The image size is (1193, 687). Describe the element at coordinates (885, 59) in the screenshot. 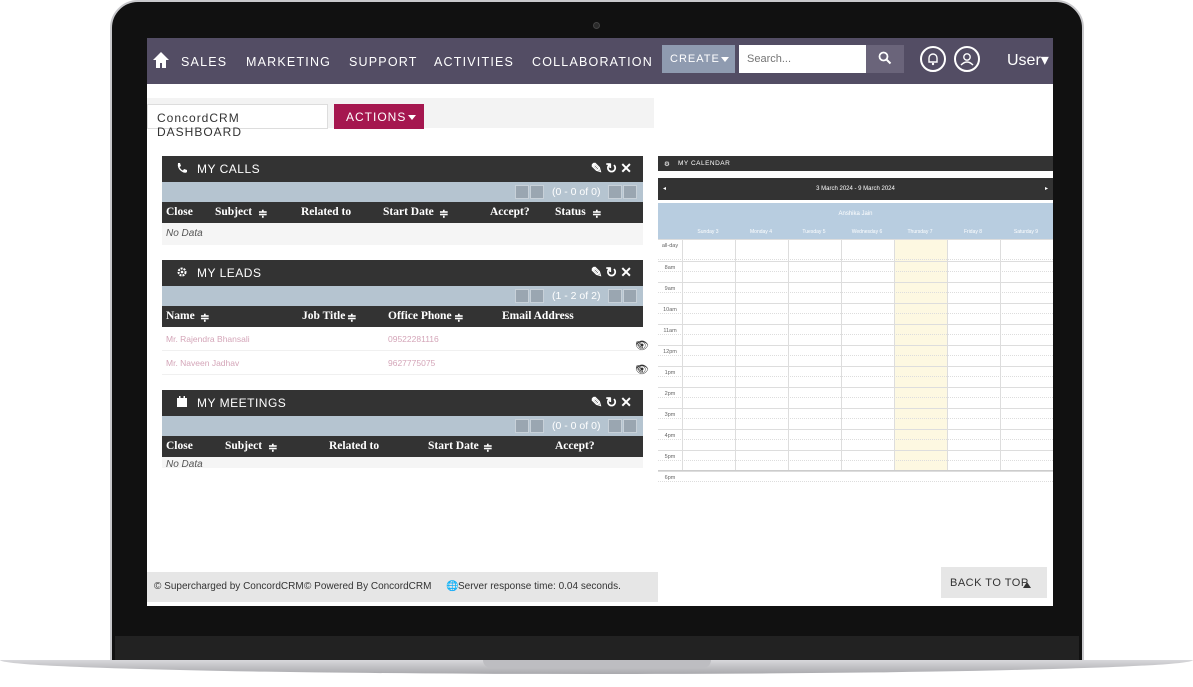

I see `search-button` at that location.